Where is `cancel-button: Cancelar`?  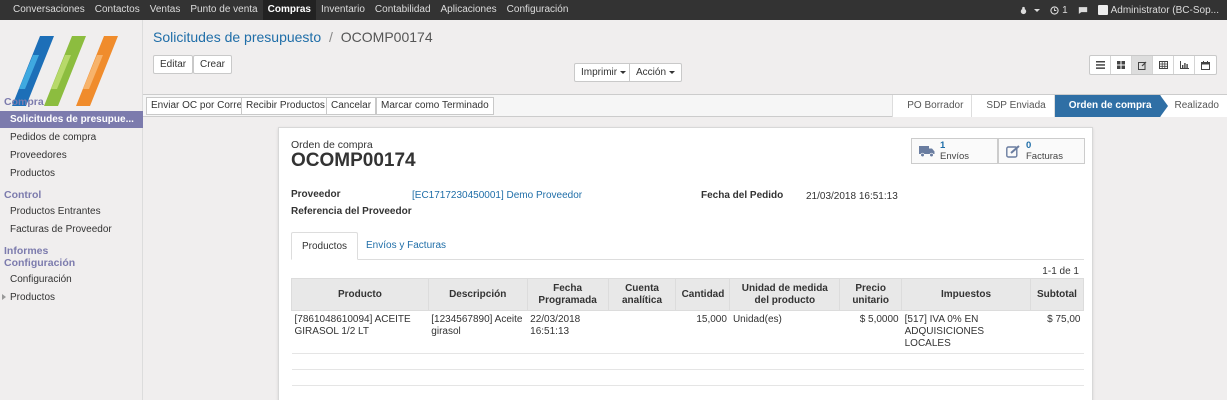 cancel-button: Cancelar is located at coordinates (351, 106).